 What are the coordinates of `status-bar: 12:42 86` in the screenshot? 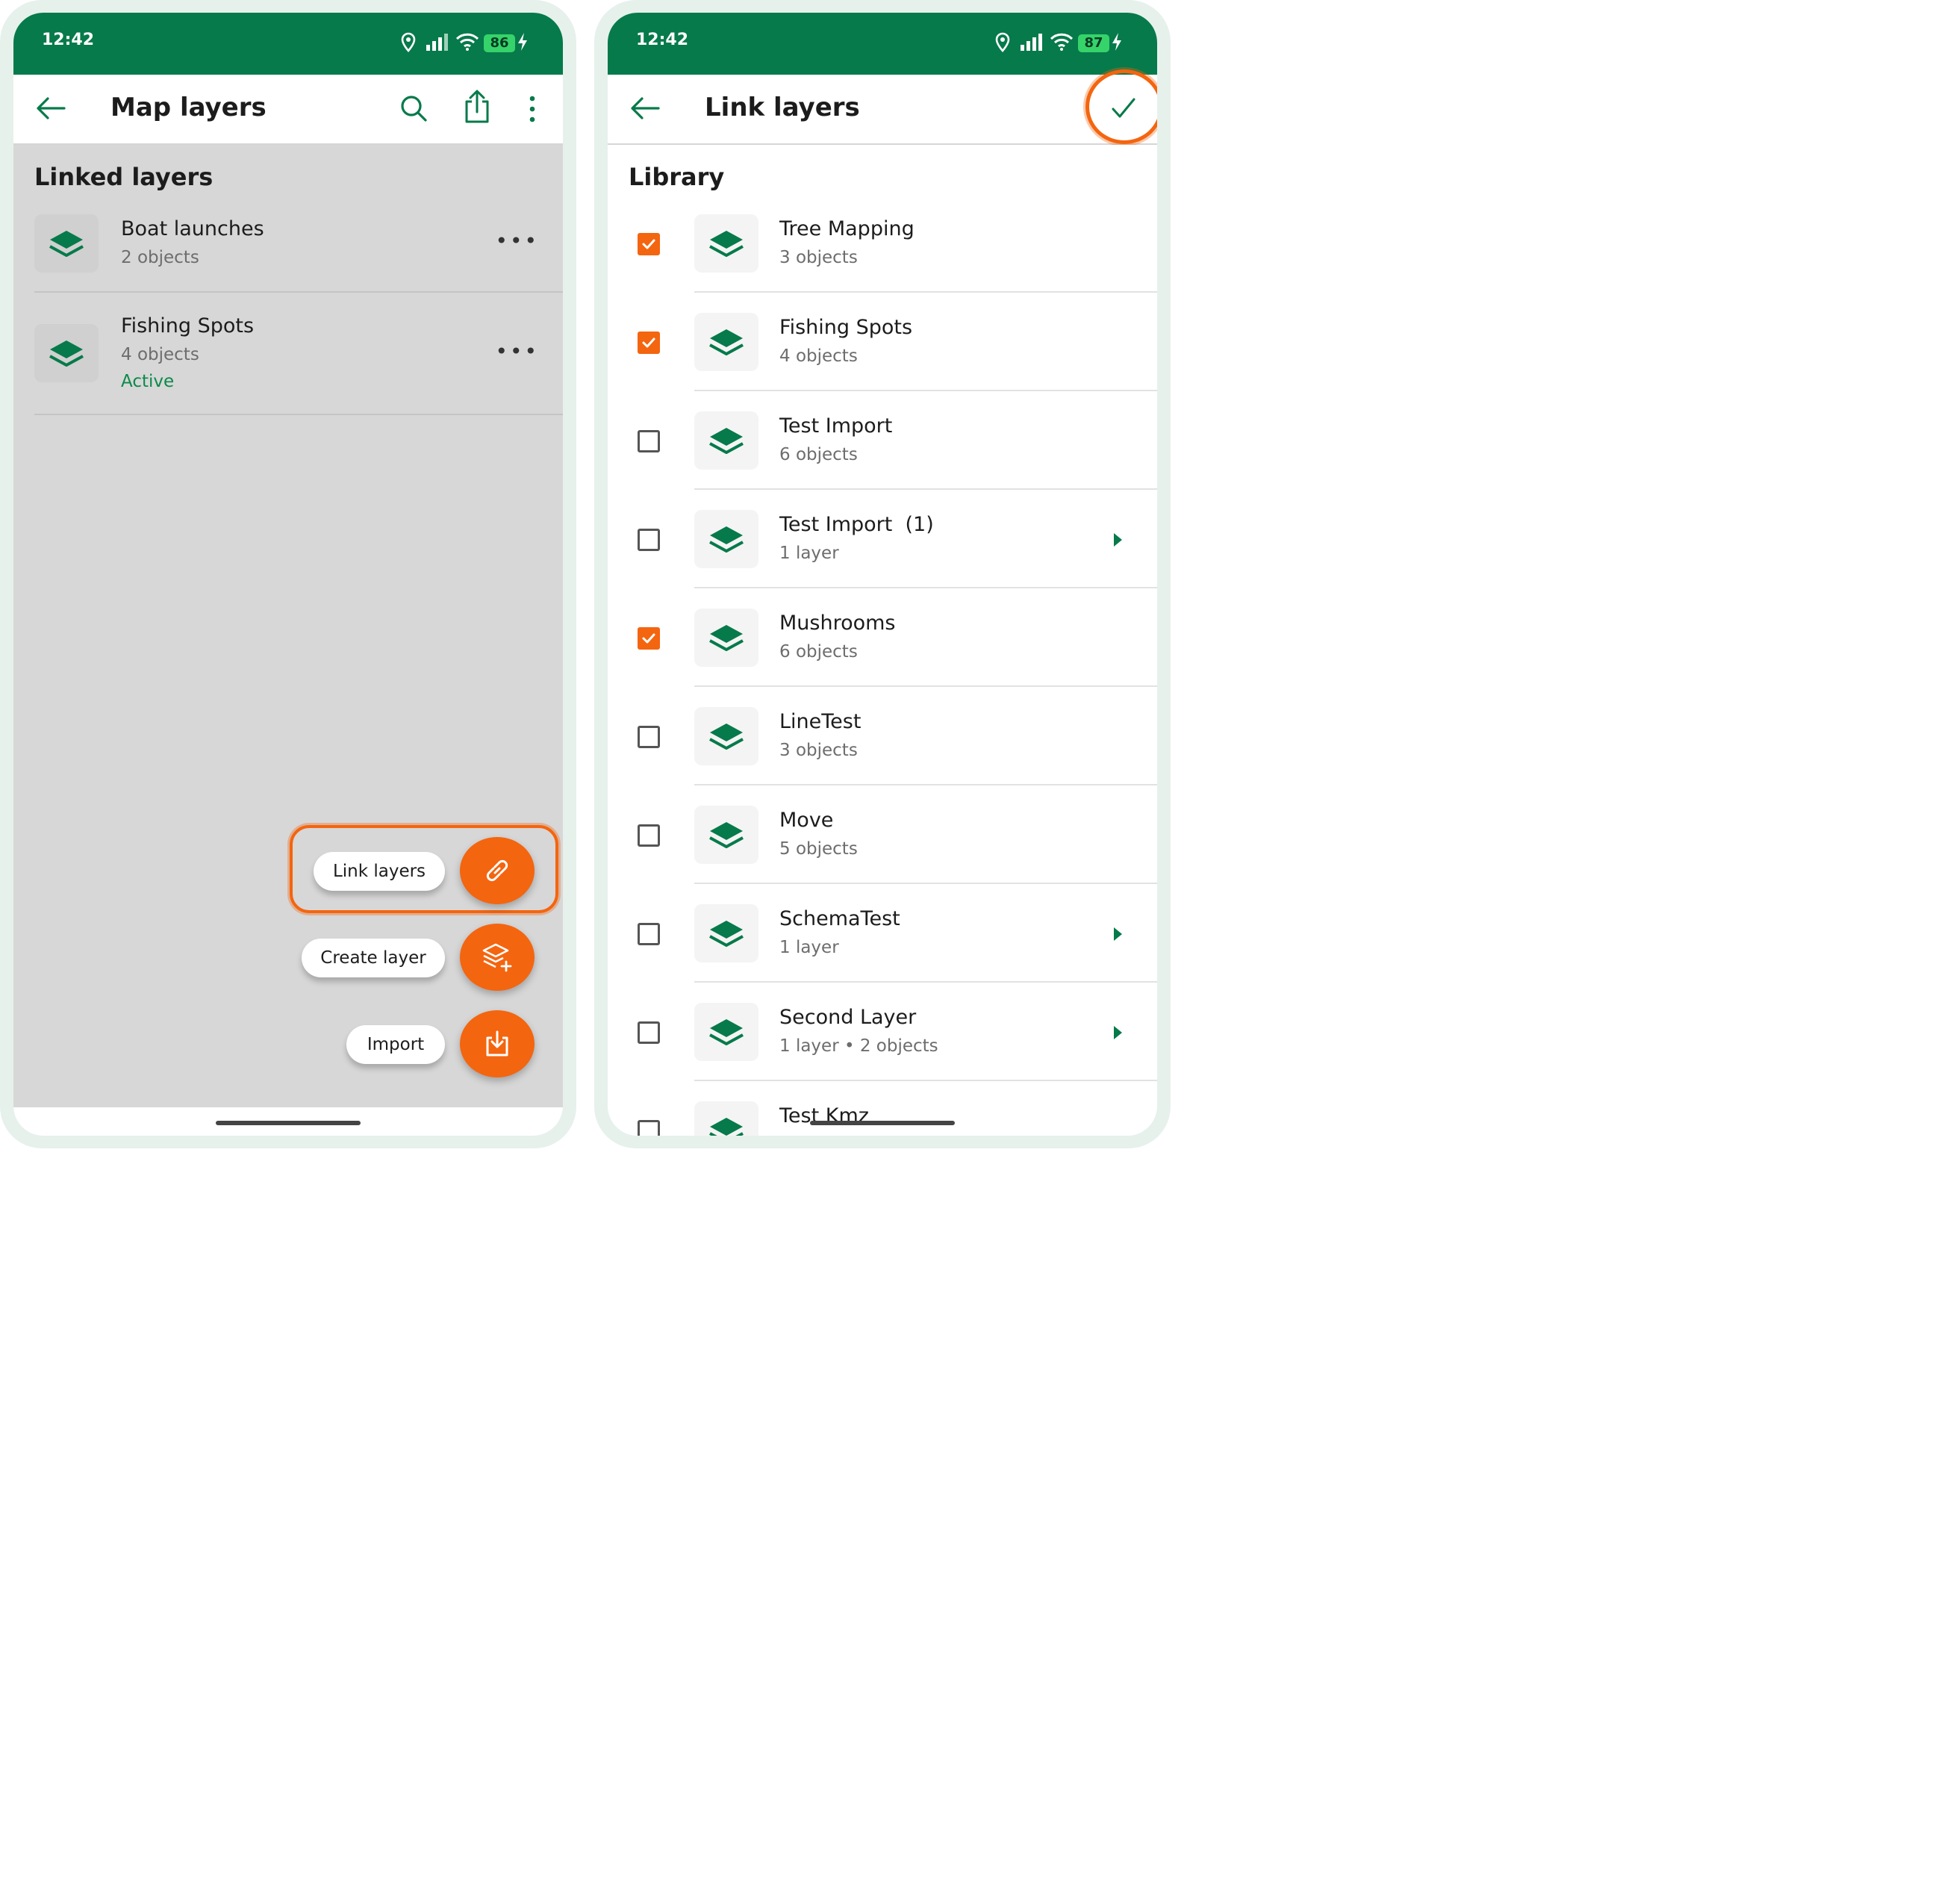 It's located at (288, 44).